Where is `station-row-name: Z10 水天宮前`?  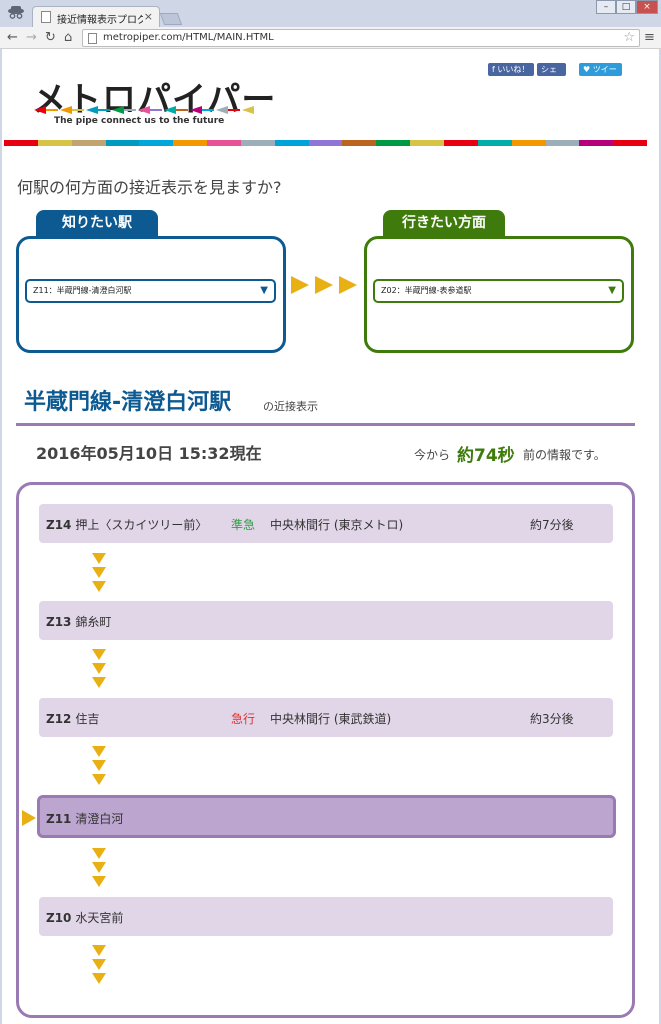 station-row-name: Z10 水天宮前 is located at coordinates (84, 917).